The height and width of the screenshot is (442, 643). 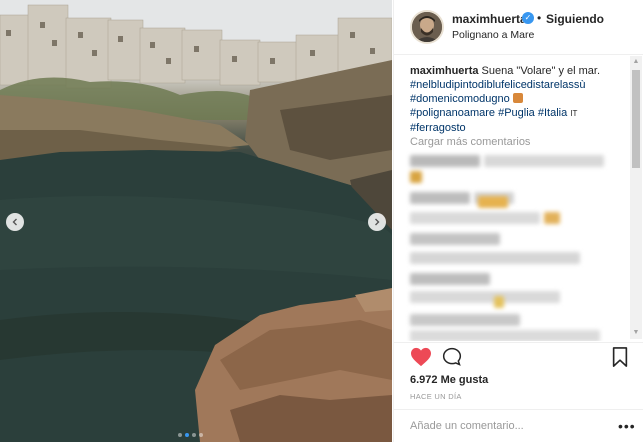 I want to click on comment-bubble-icon, so click(x=452, y=356).